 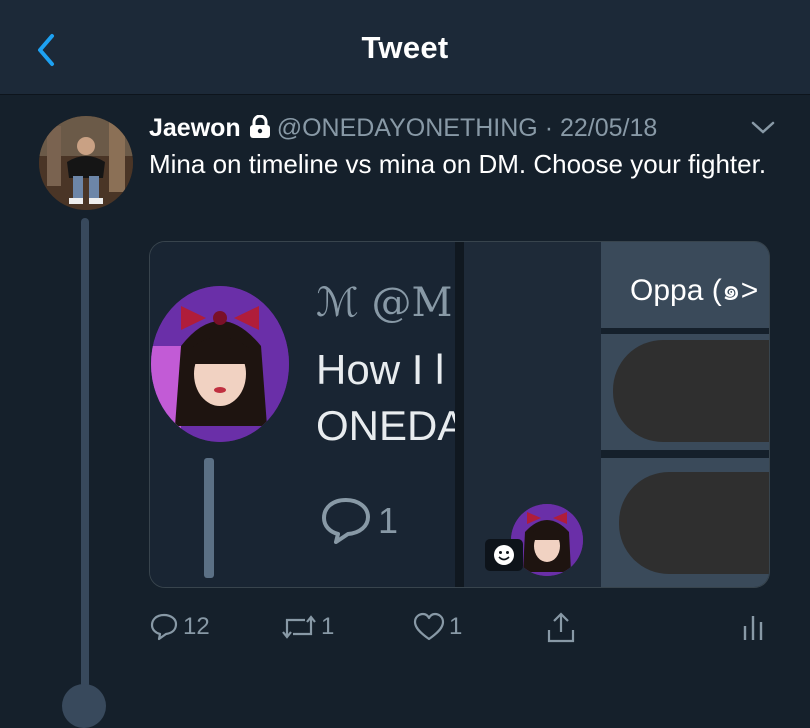 I want to click on mina-avatar, so click(x=220, y=364).